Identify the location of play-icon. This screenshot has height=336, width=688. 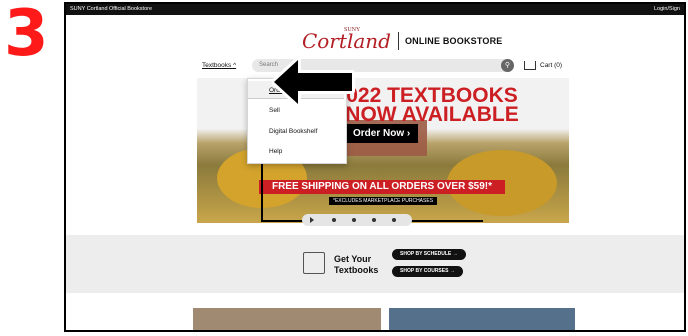
(312, 220).